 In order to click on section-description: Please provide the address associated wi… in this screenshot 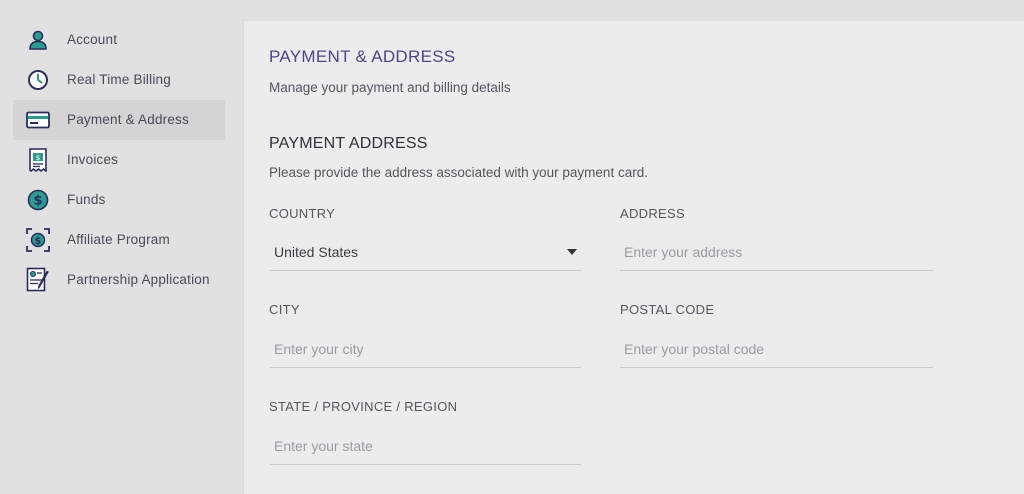, I will do `click(458, 172)`.